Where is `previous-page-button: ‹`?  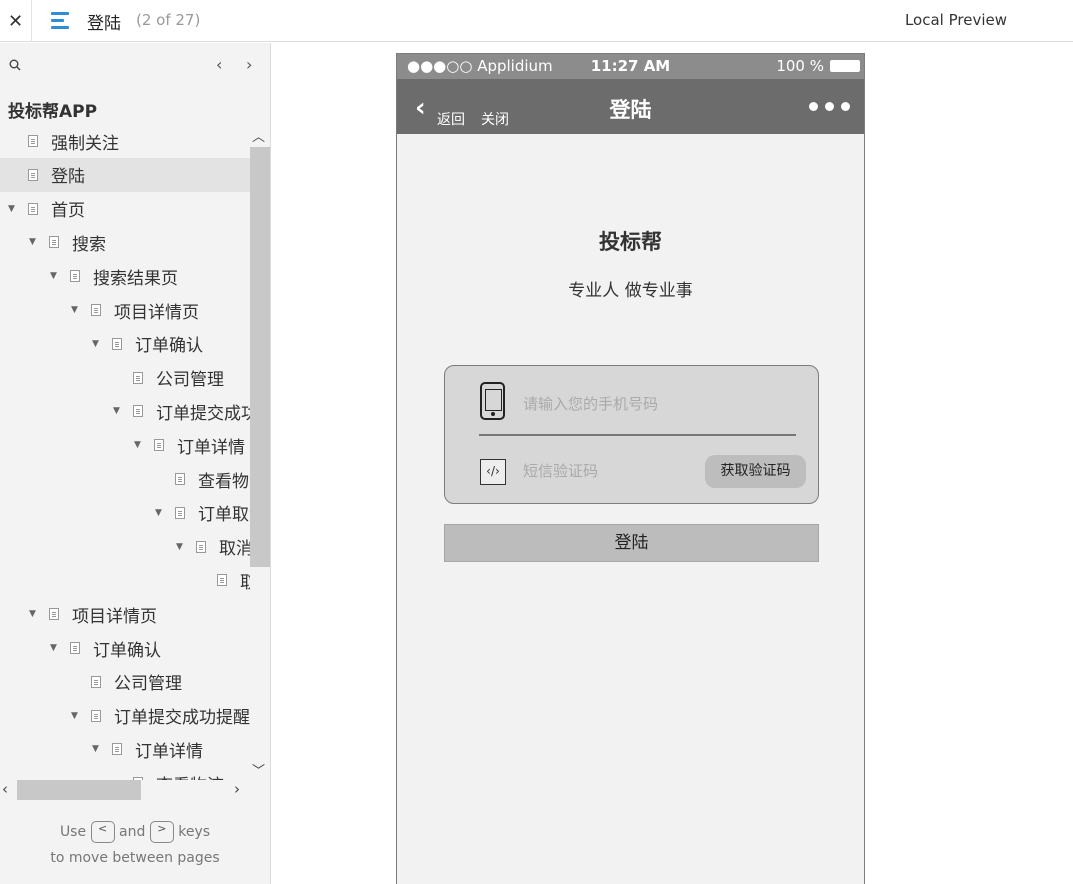
previous-page-button: ‹ is located at coordinates (219, 64).